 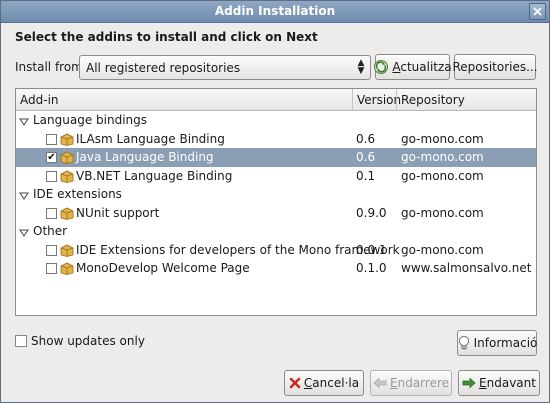 I want to click on refresh-icon, so click(x=381, y=67).